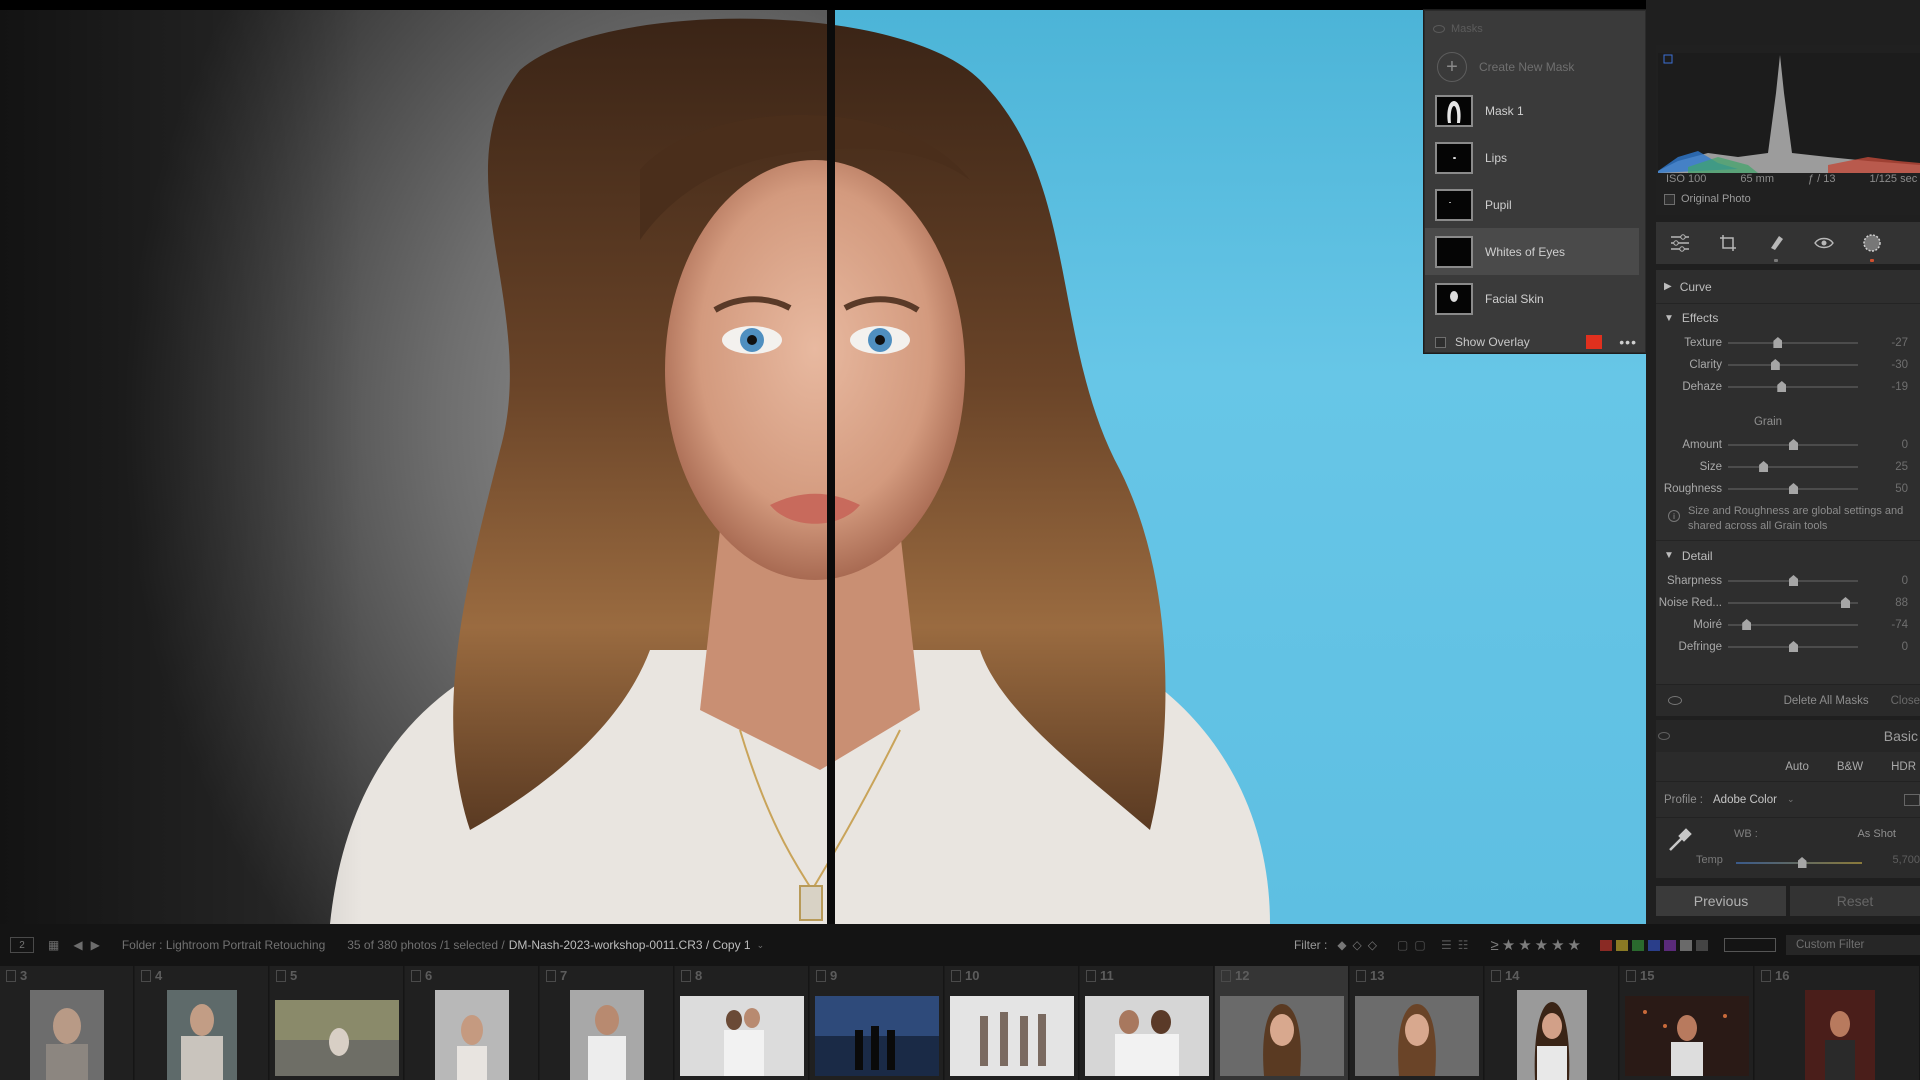  Describe the element at coordinates (1888, 603) in the screenshot. I see `noise-reduction-value: 88` at that location.